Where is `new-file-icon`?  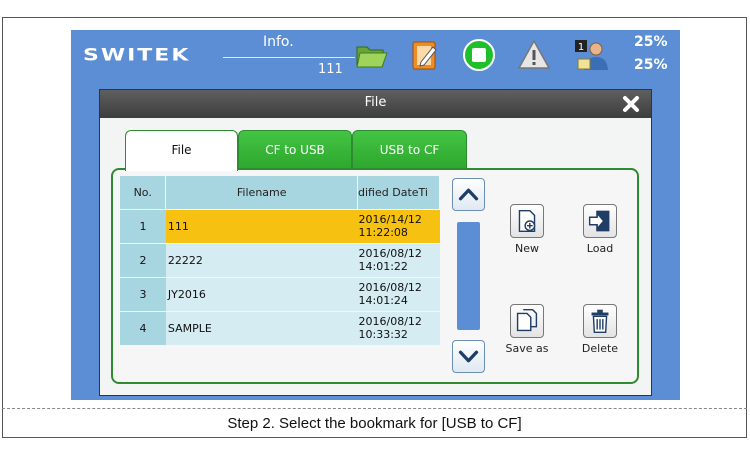 new-file-icon is located at coordinates (527, 221).